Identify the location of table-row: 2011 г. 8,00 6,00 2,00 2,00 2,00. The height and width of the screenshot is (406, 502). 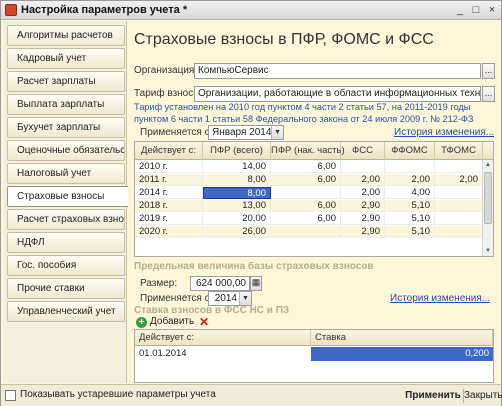
(309, 180).